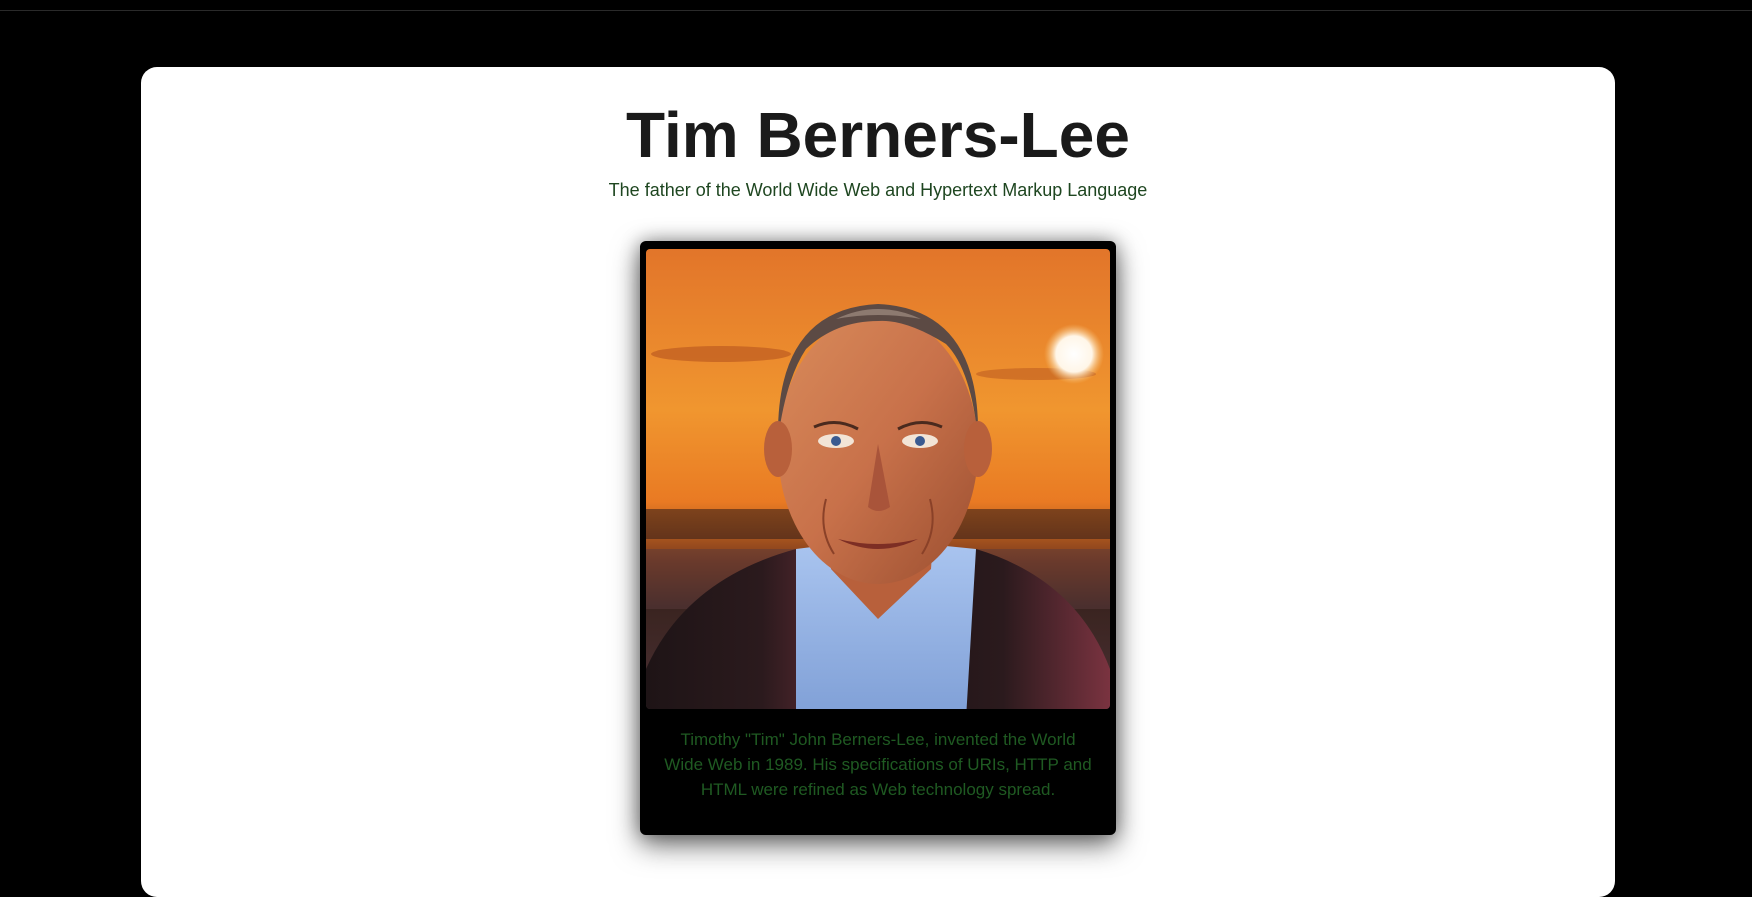 The image size is (1752, 897). What do you see at coordinates (878, 135) in the screenshot?
I see `page-title: Tim Berners-Lee` at bounding box center [878, 135].